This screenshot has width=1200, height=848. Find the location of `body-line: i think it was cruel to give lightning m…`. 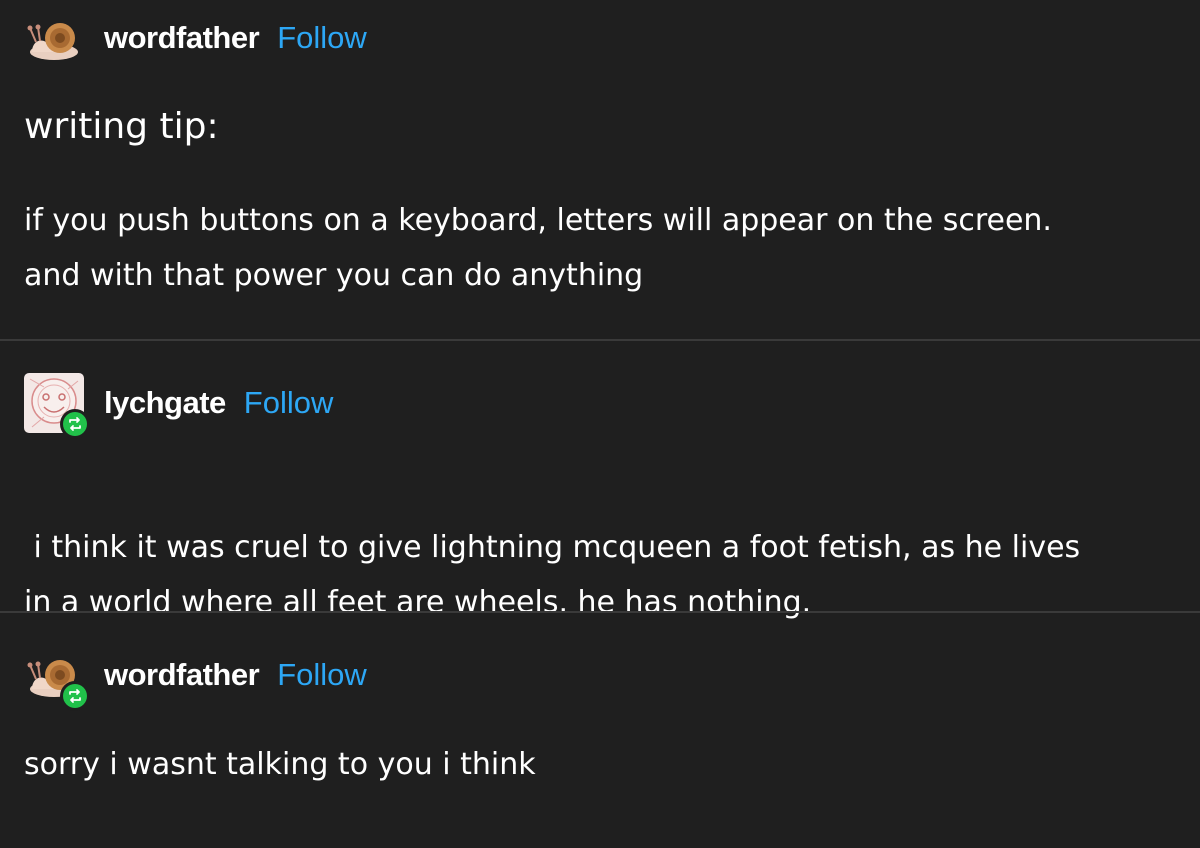

body-line: i think it was cruel to give lightning m… is located at coordinates (552, 547).